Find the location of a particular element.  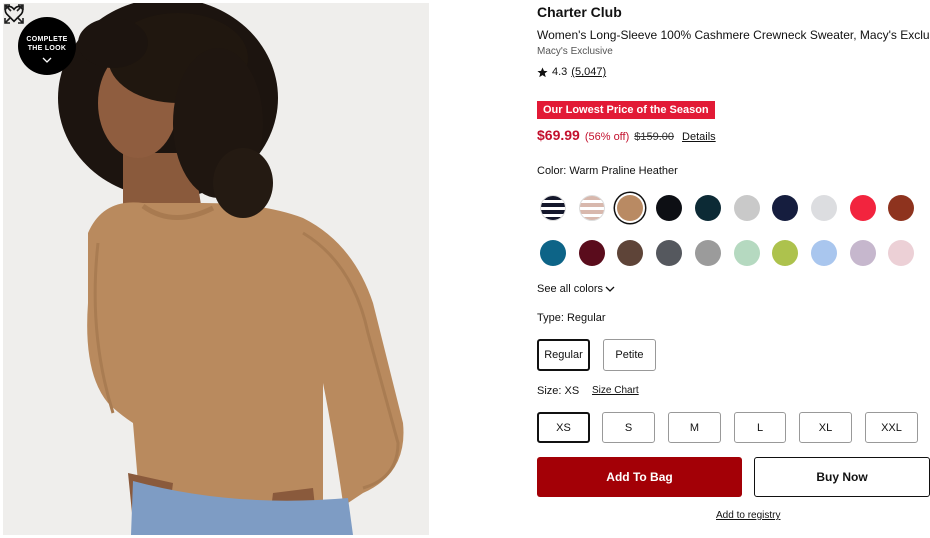

size-xs-button: XS is located at coordinates (563, 427).